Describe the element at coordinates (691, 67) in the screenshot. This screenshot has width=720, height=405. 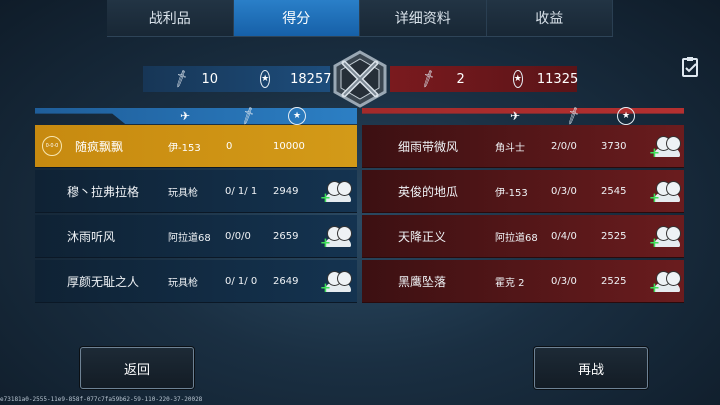
I see `clipboard-icon` at that location.